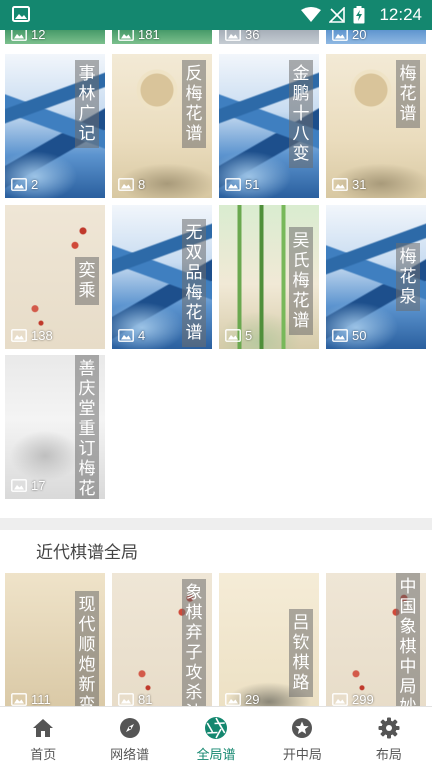 The height and width of the screenshot is (768, 432). What do you see at coordinates (35, 184) in the screenshot?
I see `image-count: 2` at bounding box center [35, 184].